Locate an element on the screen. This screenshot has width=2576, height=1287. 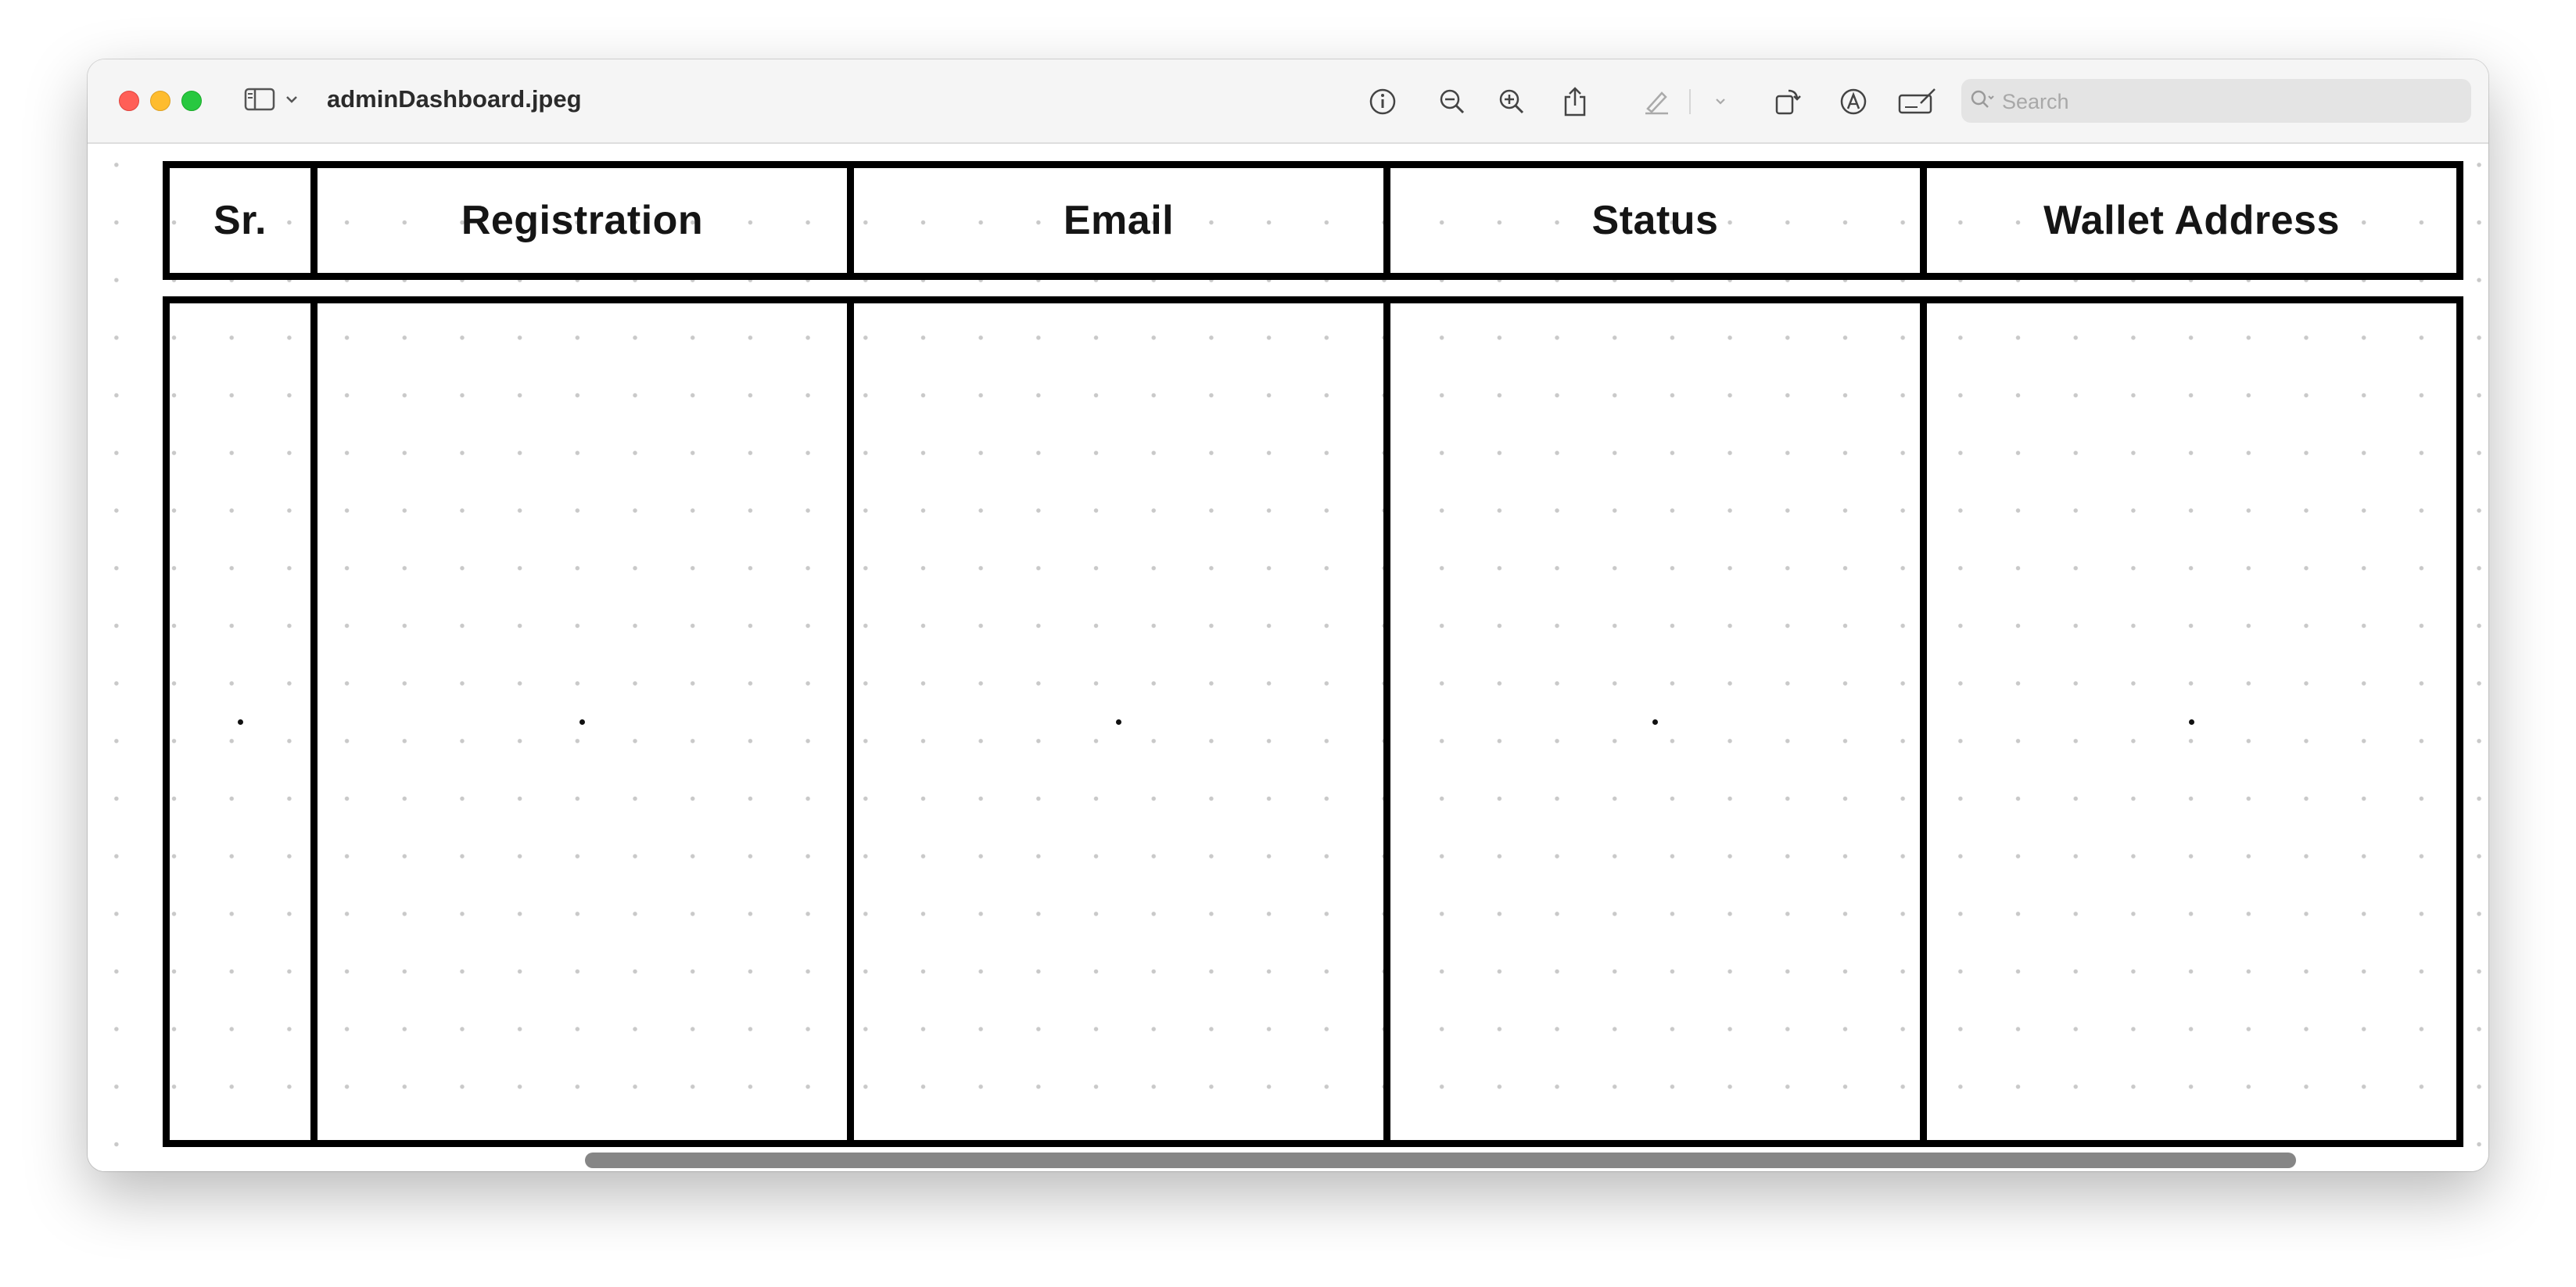
markup-icon is located at coordinates (1853, 102).